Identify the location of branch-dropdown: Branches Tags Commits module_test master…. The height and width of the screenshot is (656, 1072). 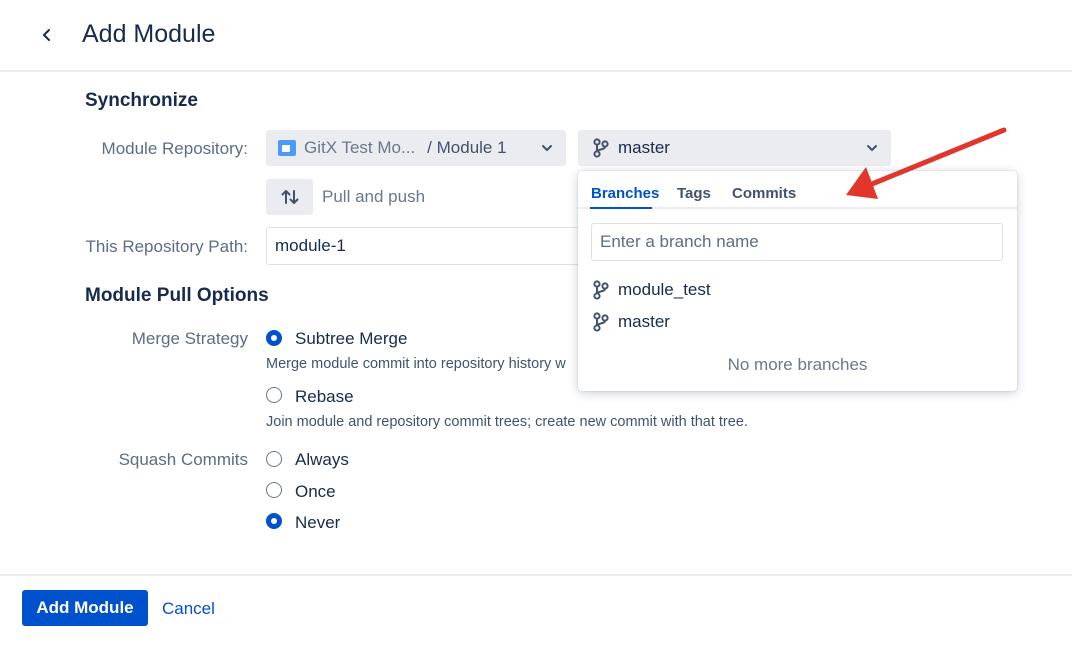
(797, 281).